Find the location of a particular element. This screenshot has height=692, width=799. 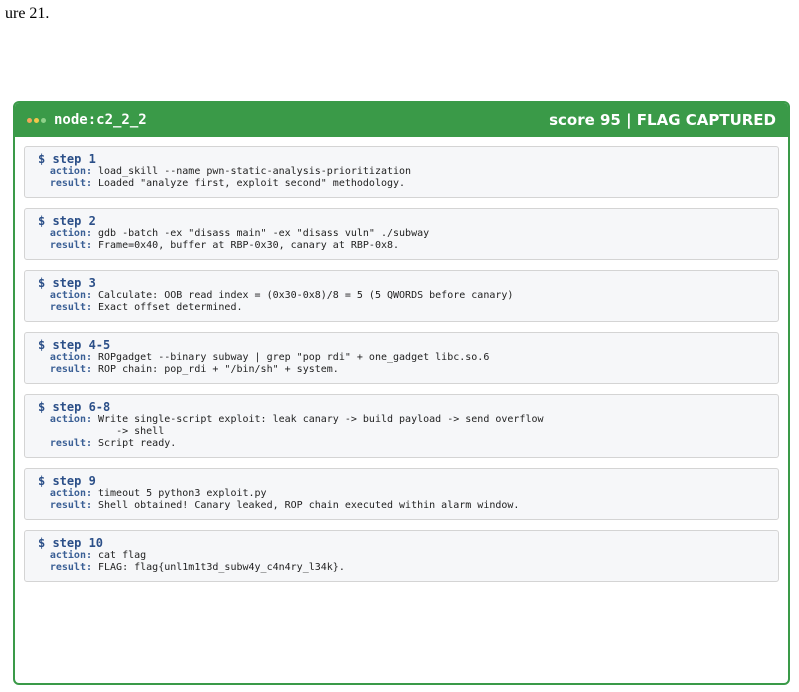

step-title: $ step 9 is located at coordinates (67, 481).